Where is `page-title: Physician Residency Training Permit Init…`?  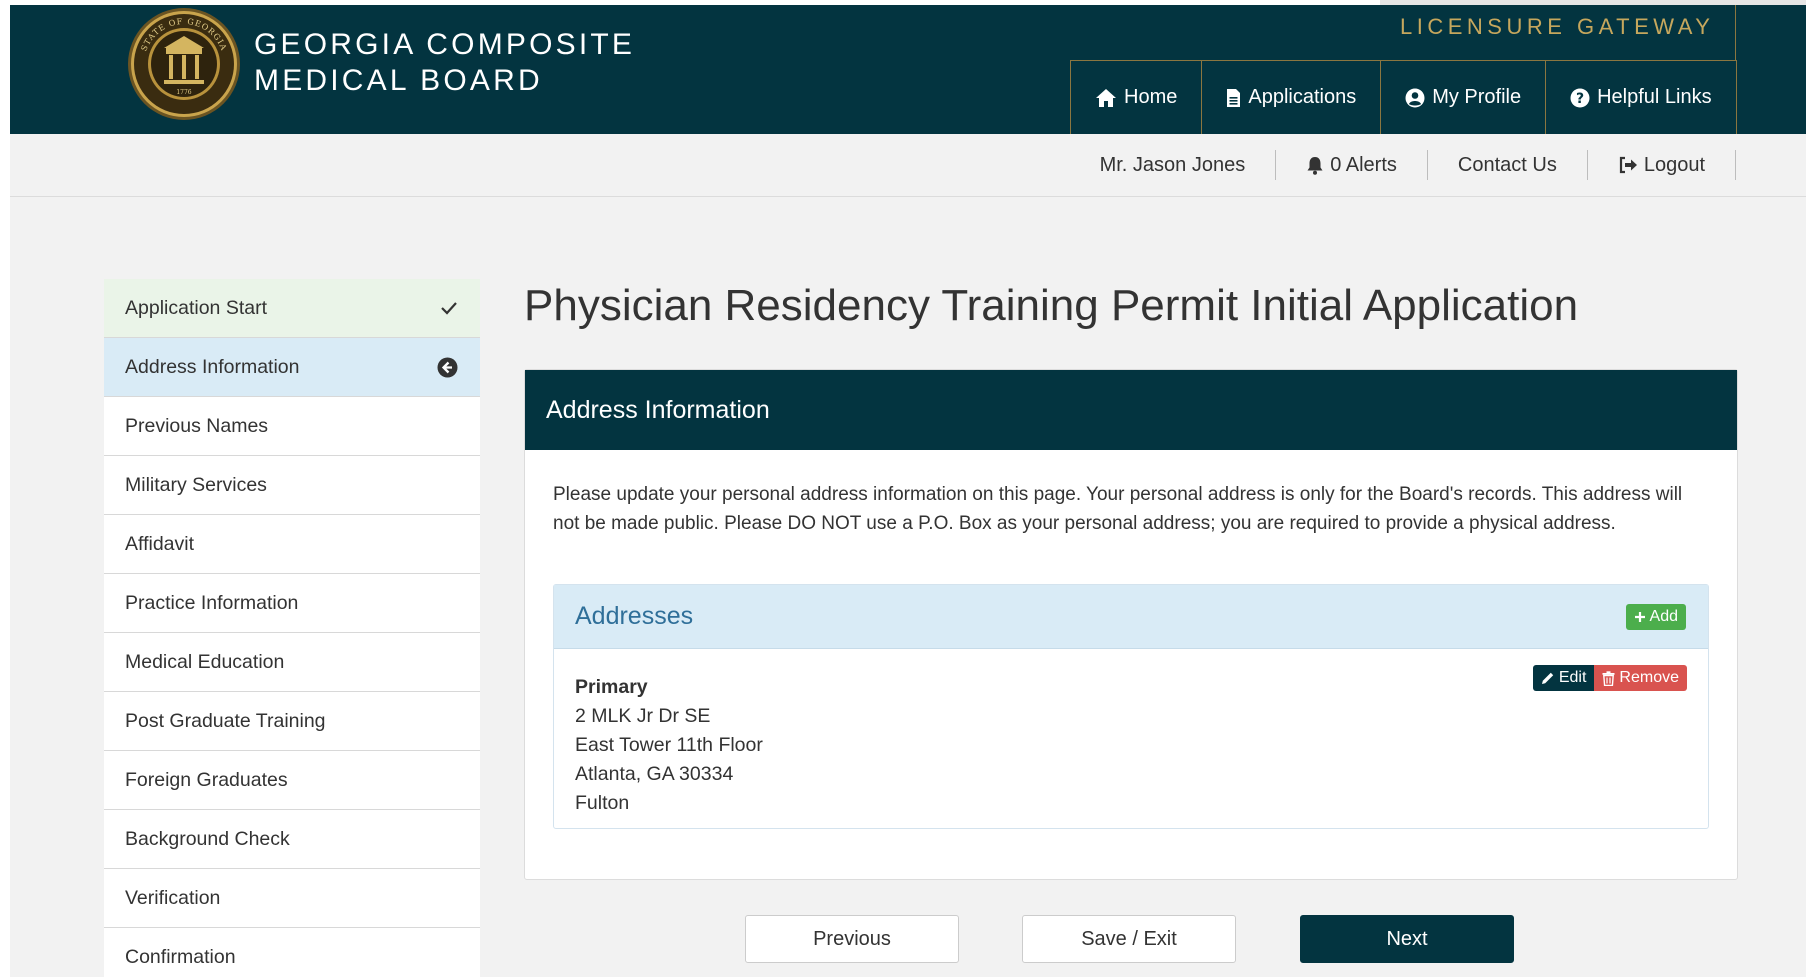 page-title: Physician Residency Training Permit Init… is located at coordinates (1051, 305).